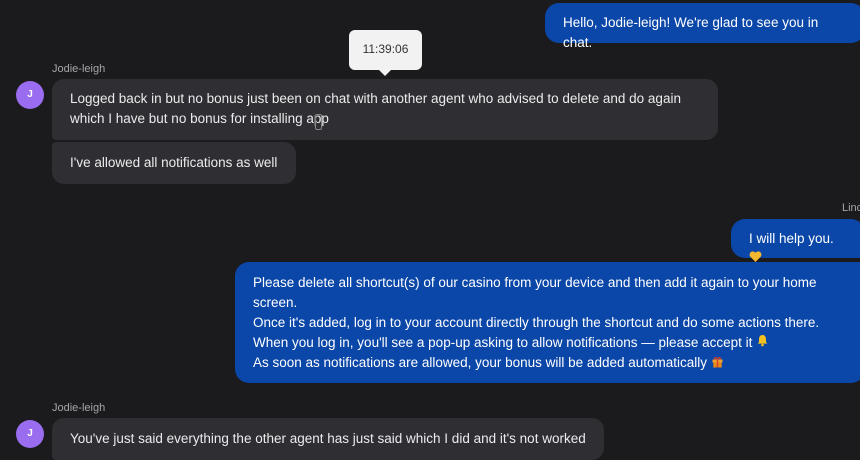 Image resolution: width=860 pixels, height=460 pixels. I want to click on agent-message: I will help you., so click(795, 241).